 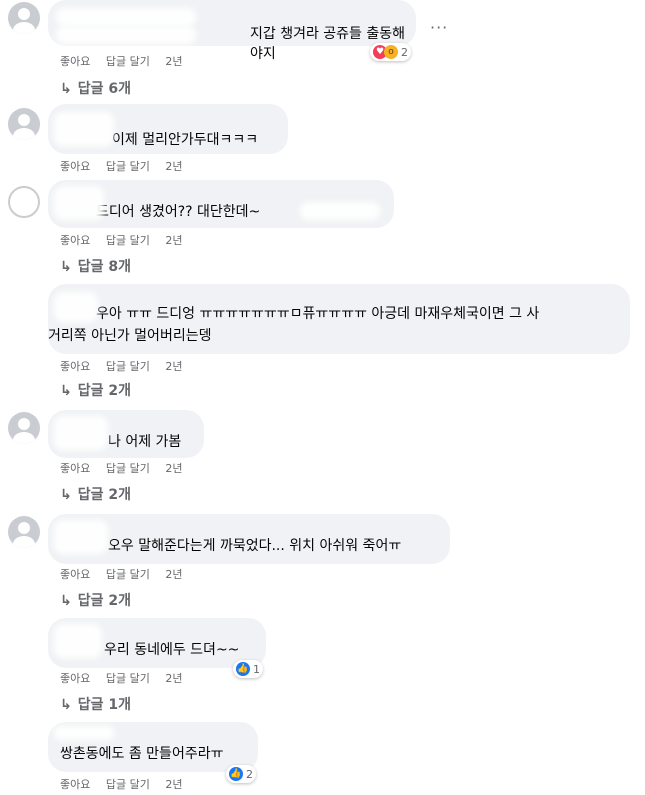 What do you see at coordinates (185, 140) in the screenshot?
I see `comment-text: 이제 멀리안가두대ㅋㅋㅋ` at bounding box center [185, 140].